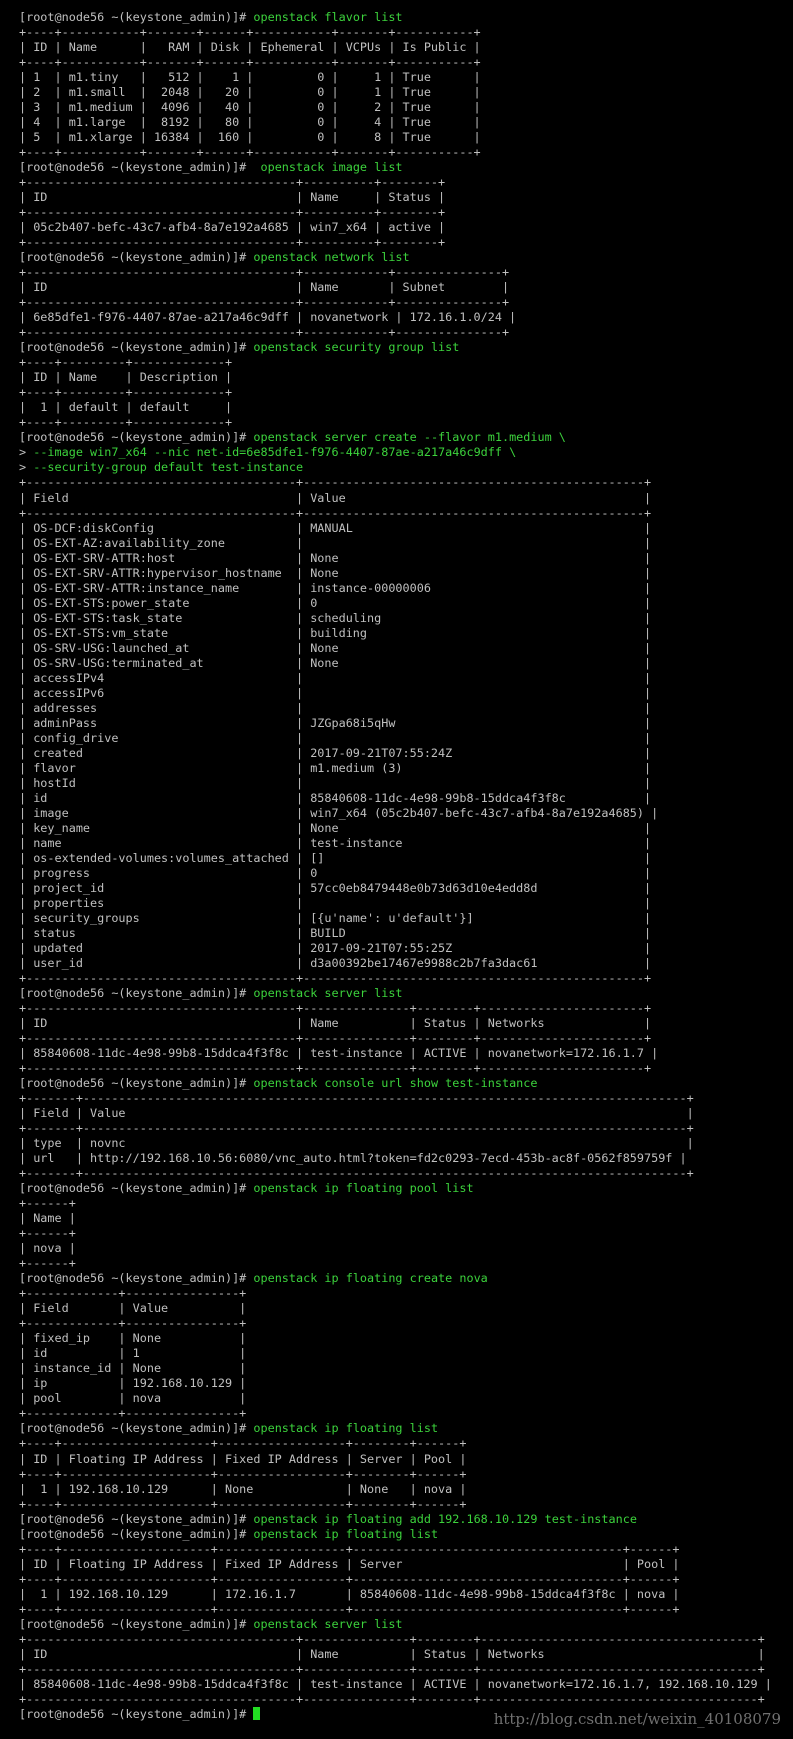 This screenshot has width=793, height=1739. What do you see at coordinates (395, 467) in the screenshot?
I see `command-line: > --security-group default test-instance` at bounding box center [395, 467].